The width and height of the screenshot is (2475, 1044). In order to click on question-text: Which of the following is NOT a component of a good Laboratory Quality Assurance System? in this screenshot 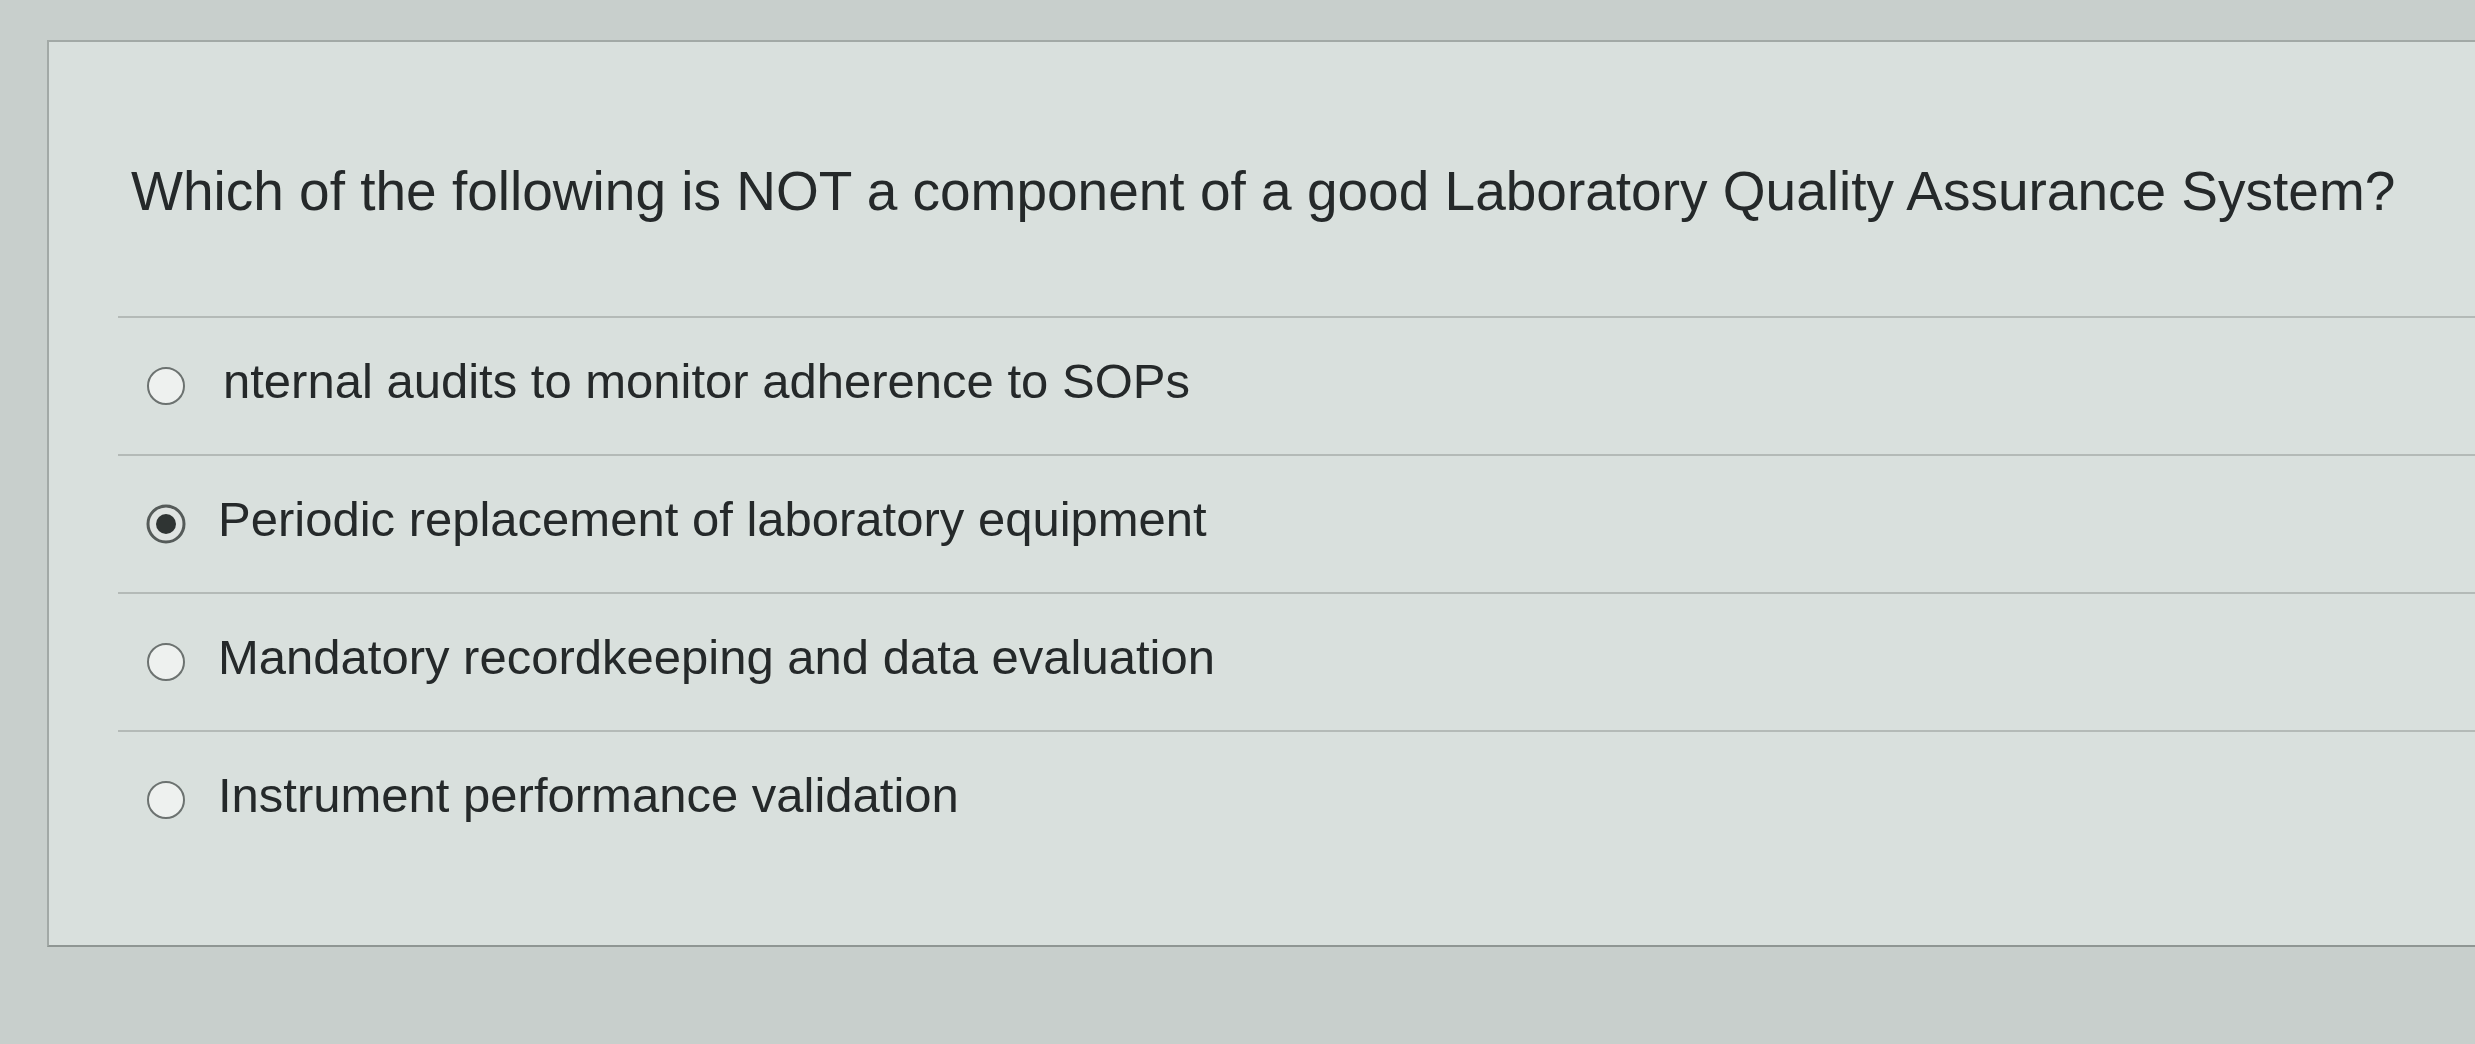, I will do `click(1263, 191)`.